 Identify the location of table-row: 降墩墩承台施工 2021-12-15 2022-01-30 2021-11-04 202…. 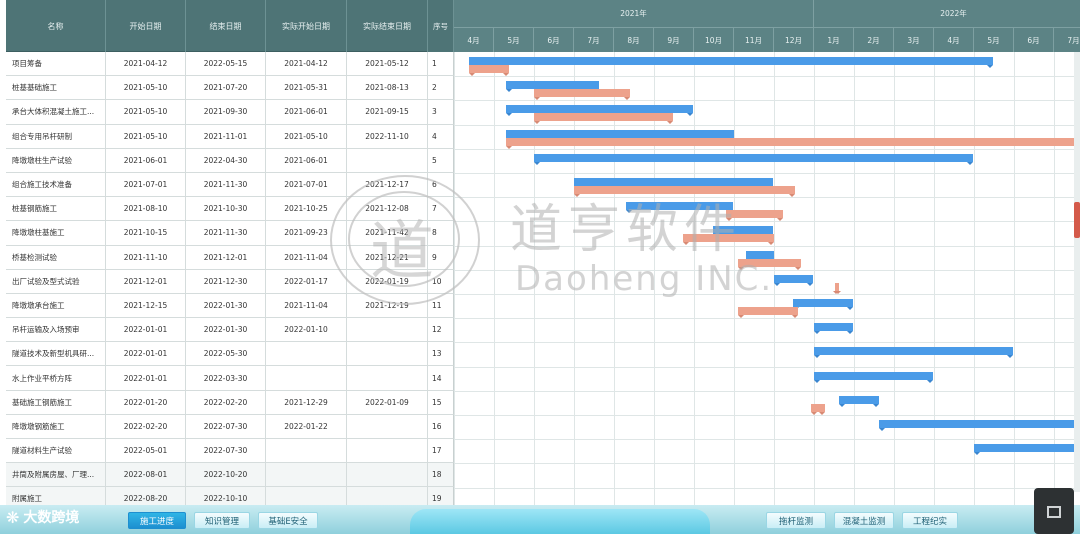
(217, 306).